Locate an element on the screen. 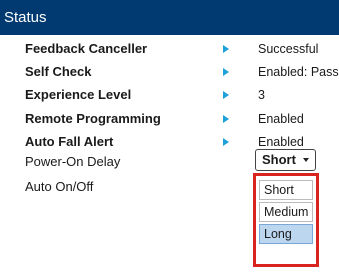 The width and height of the screenshot is (339, 272). row-remote-programming: Remote Programming Enabled is located at coordinates (169, 119).